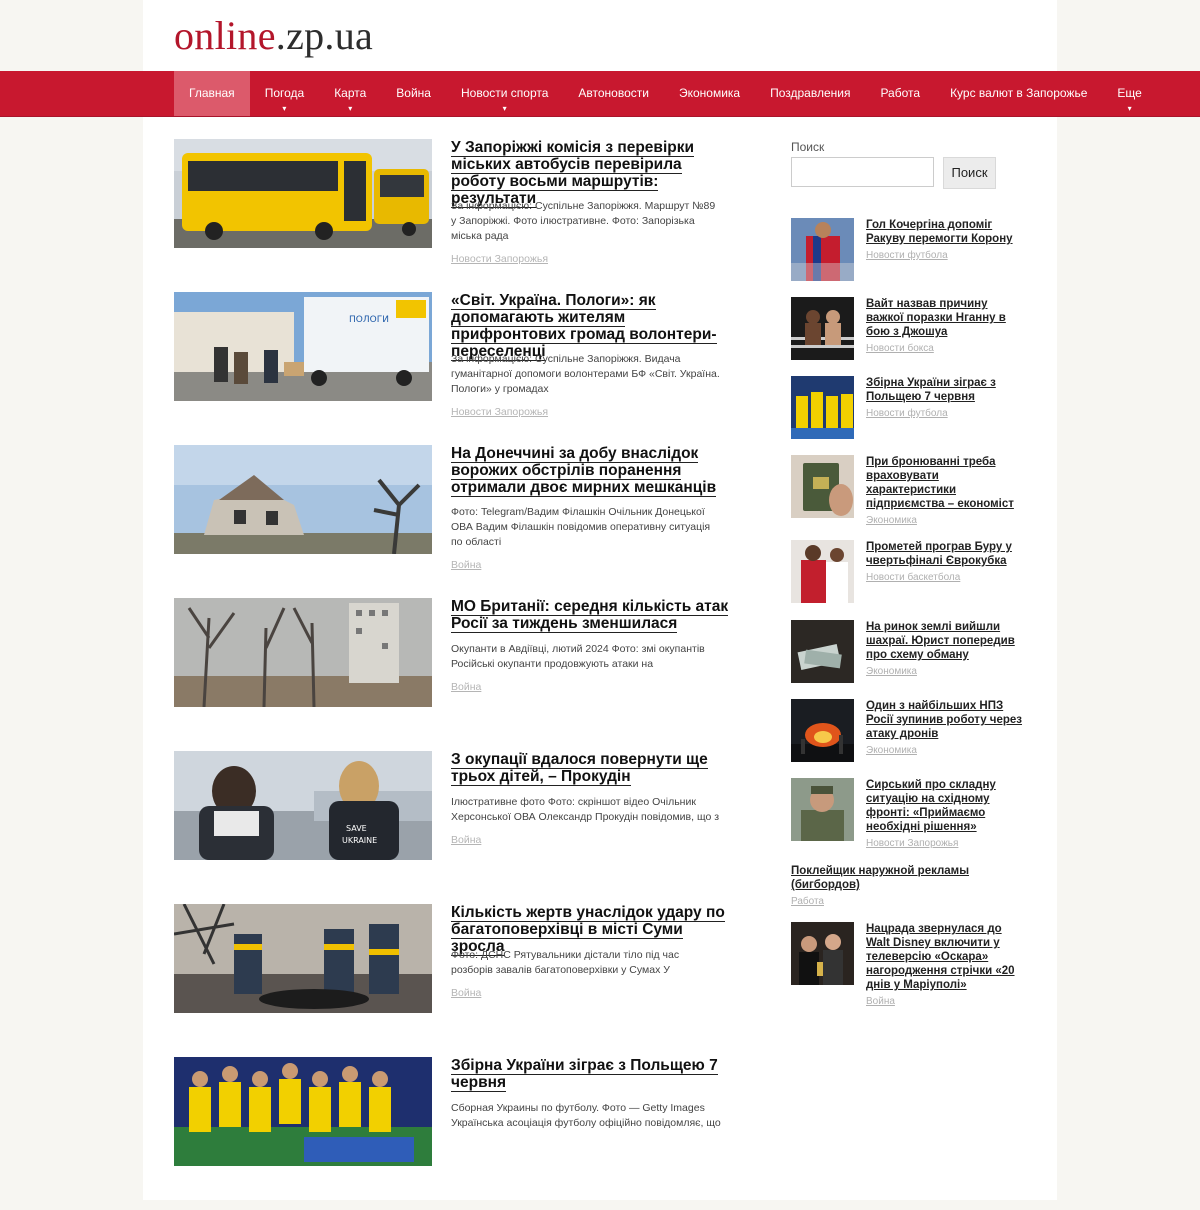 This screenshot has height=1210, width=1200. I want to click on article-thumbnail: SAVE UKRAINE, so click(303, 805).